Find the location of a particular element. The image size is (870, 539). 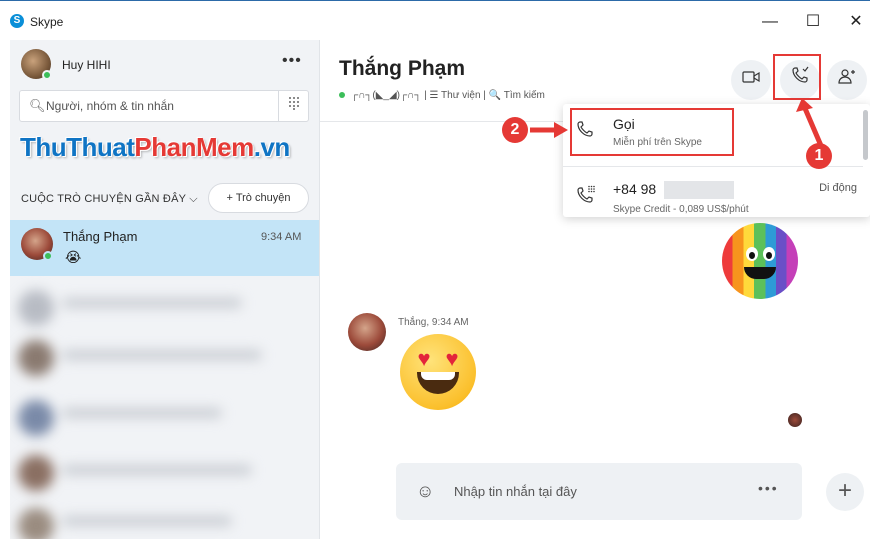

rainbow-emoji-sticker is located at coordinates (760, 261).